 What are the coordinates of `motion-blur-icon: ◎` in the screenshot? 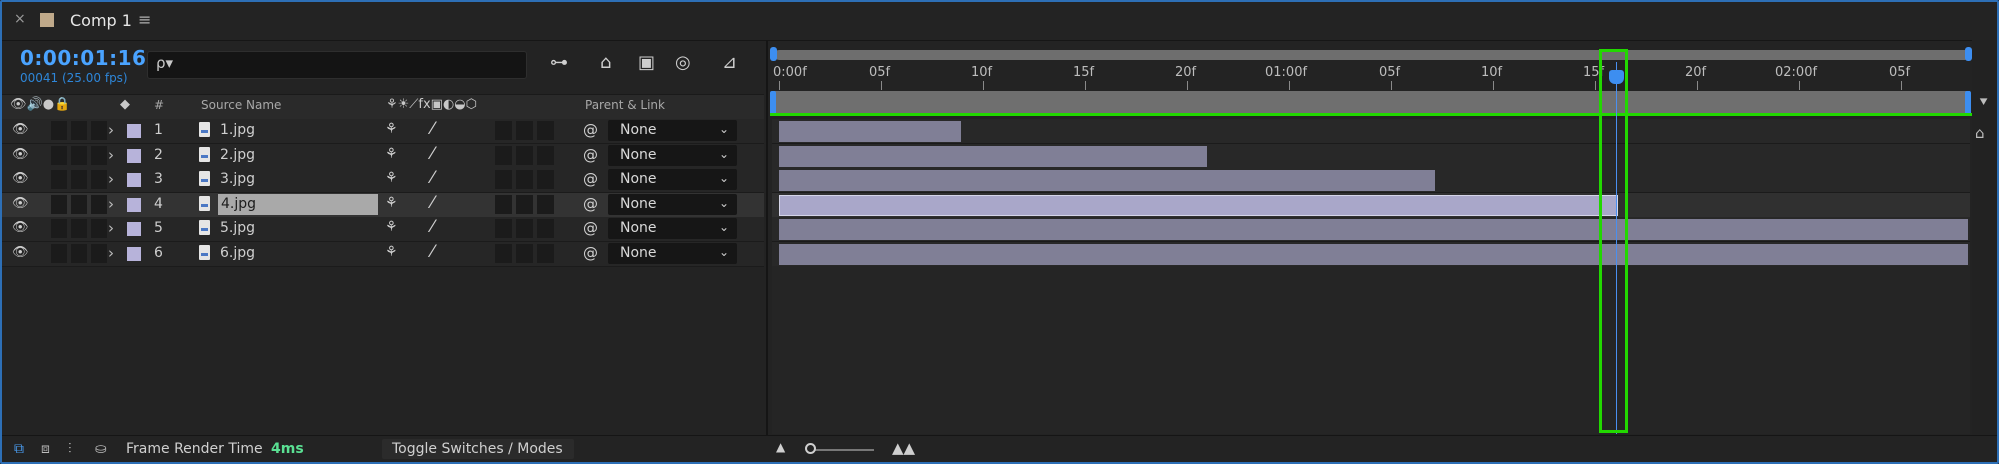 It's located at (683, 62).